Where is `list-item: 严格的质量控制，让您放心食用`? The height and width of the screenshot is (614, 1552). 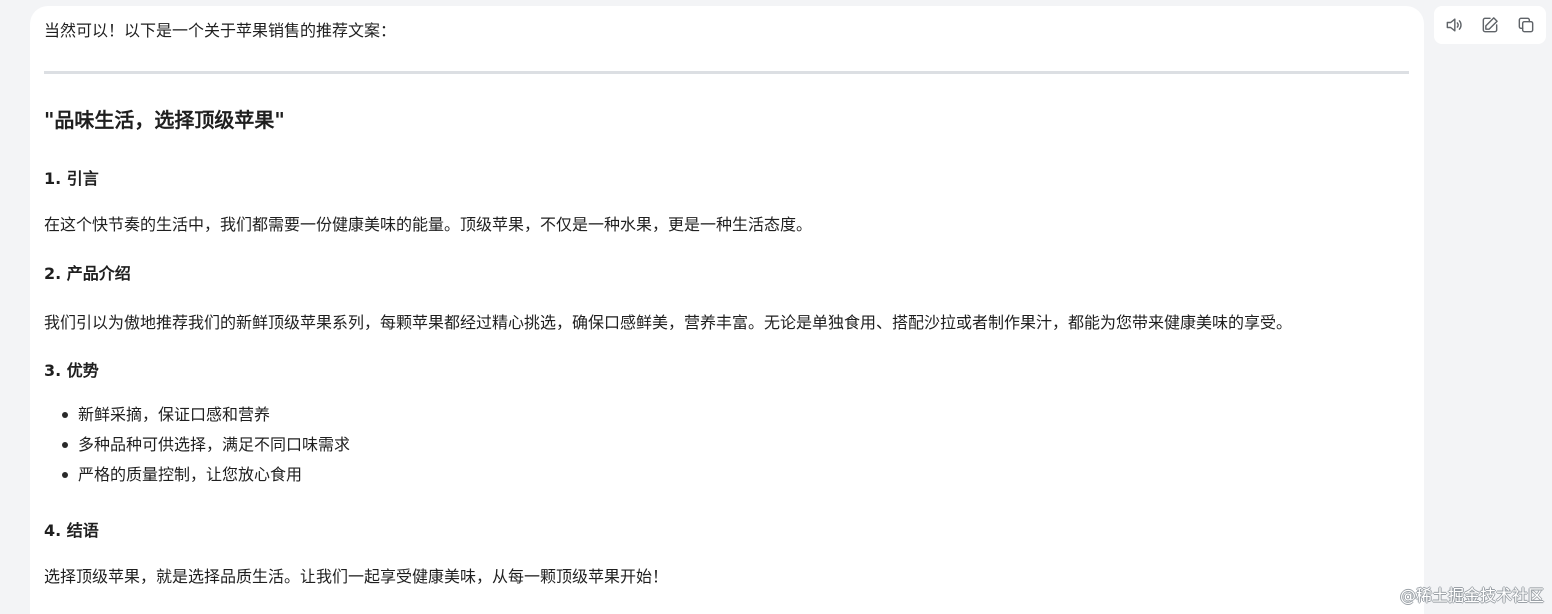
list-item: 严格的质量控制，让您放心食用 is located at coordinates (204, 479).